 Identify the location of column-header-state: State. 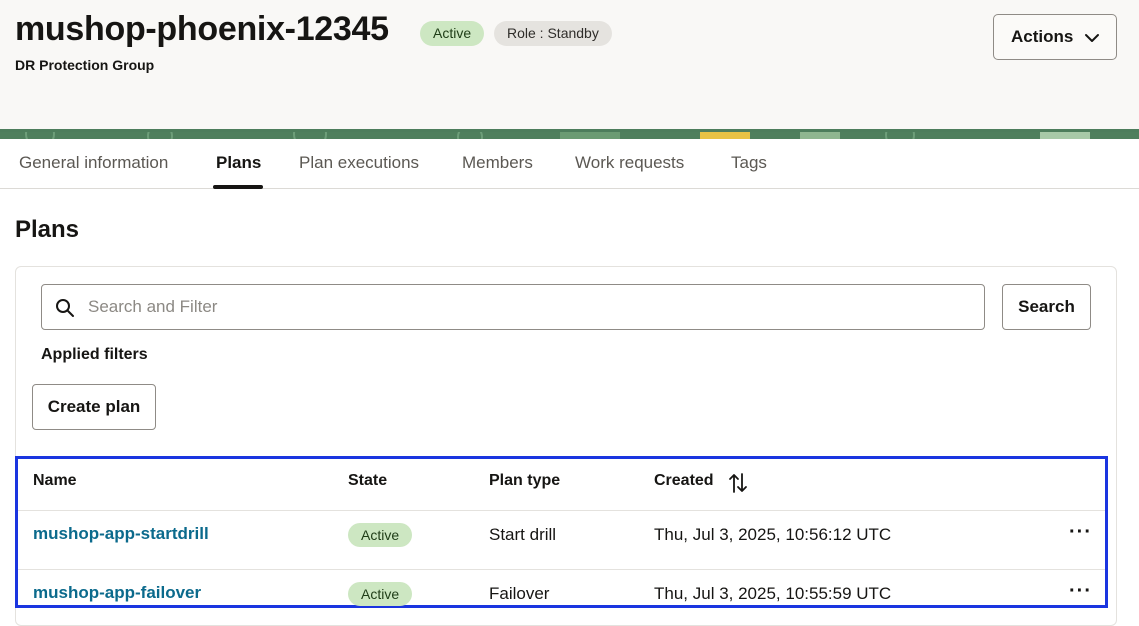
(367, 481).